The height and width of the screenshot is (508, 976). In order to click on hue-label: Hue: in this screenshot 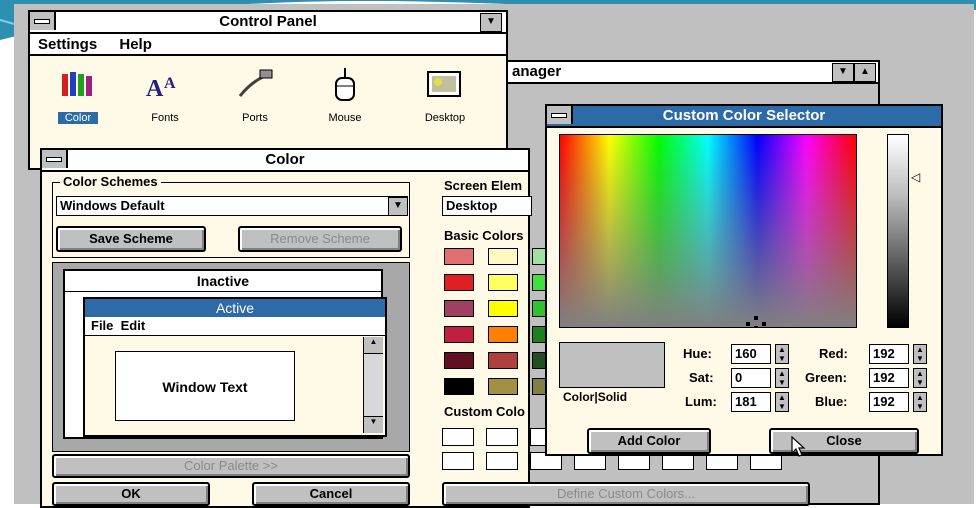, I will do `click(697, 353)`.